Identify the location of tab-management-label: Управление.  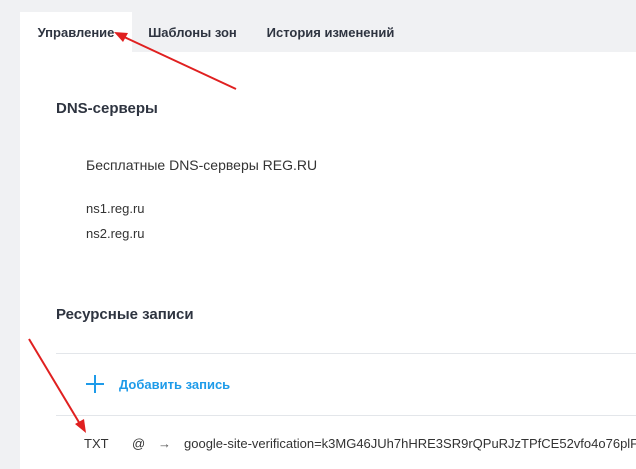
(76, 32).